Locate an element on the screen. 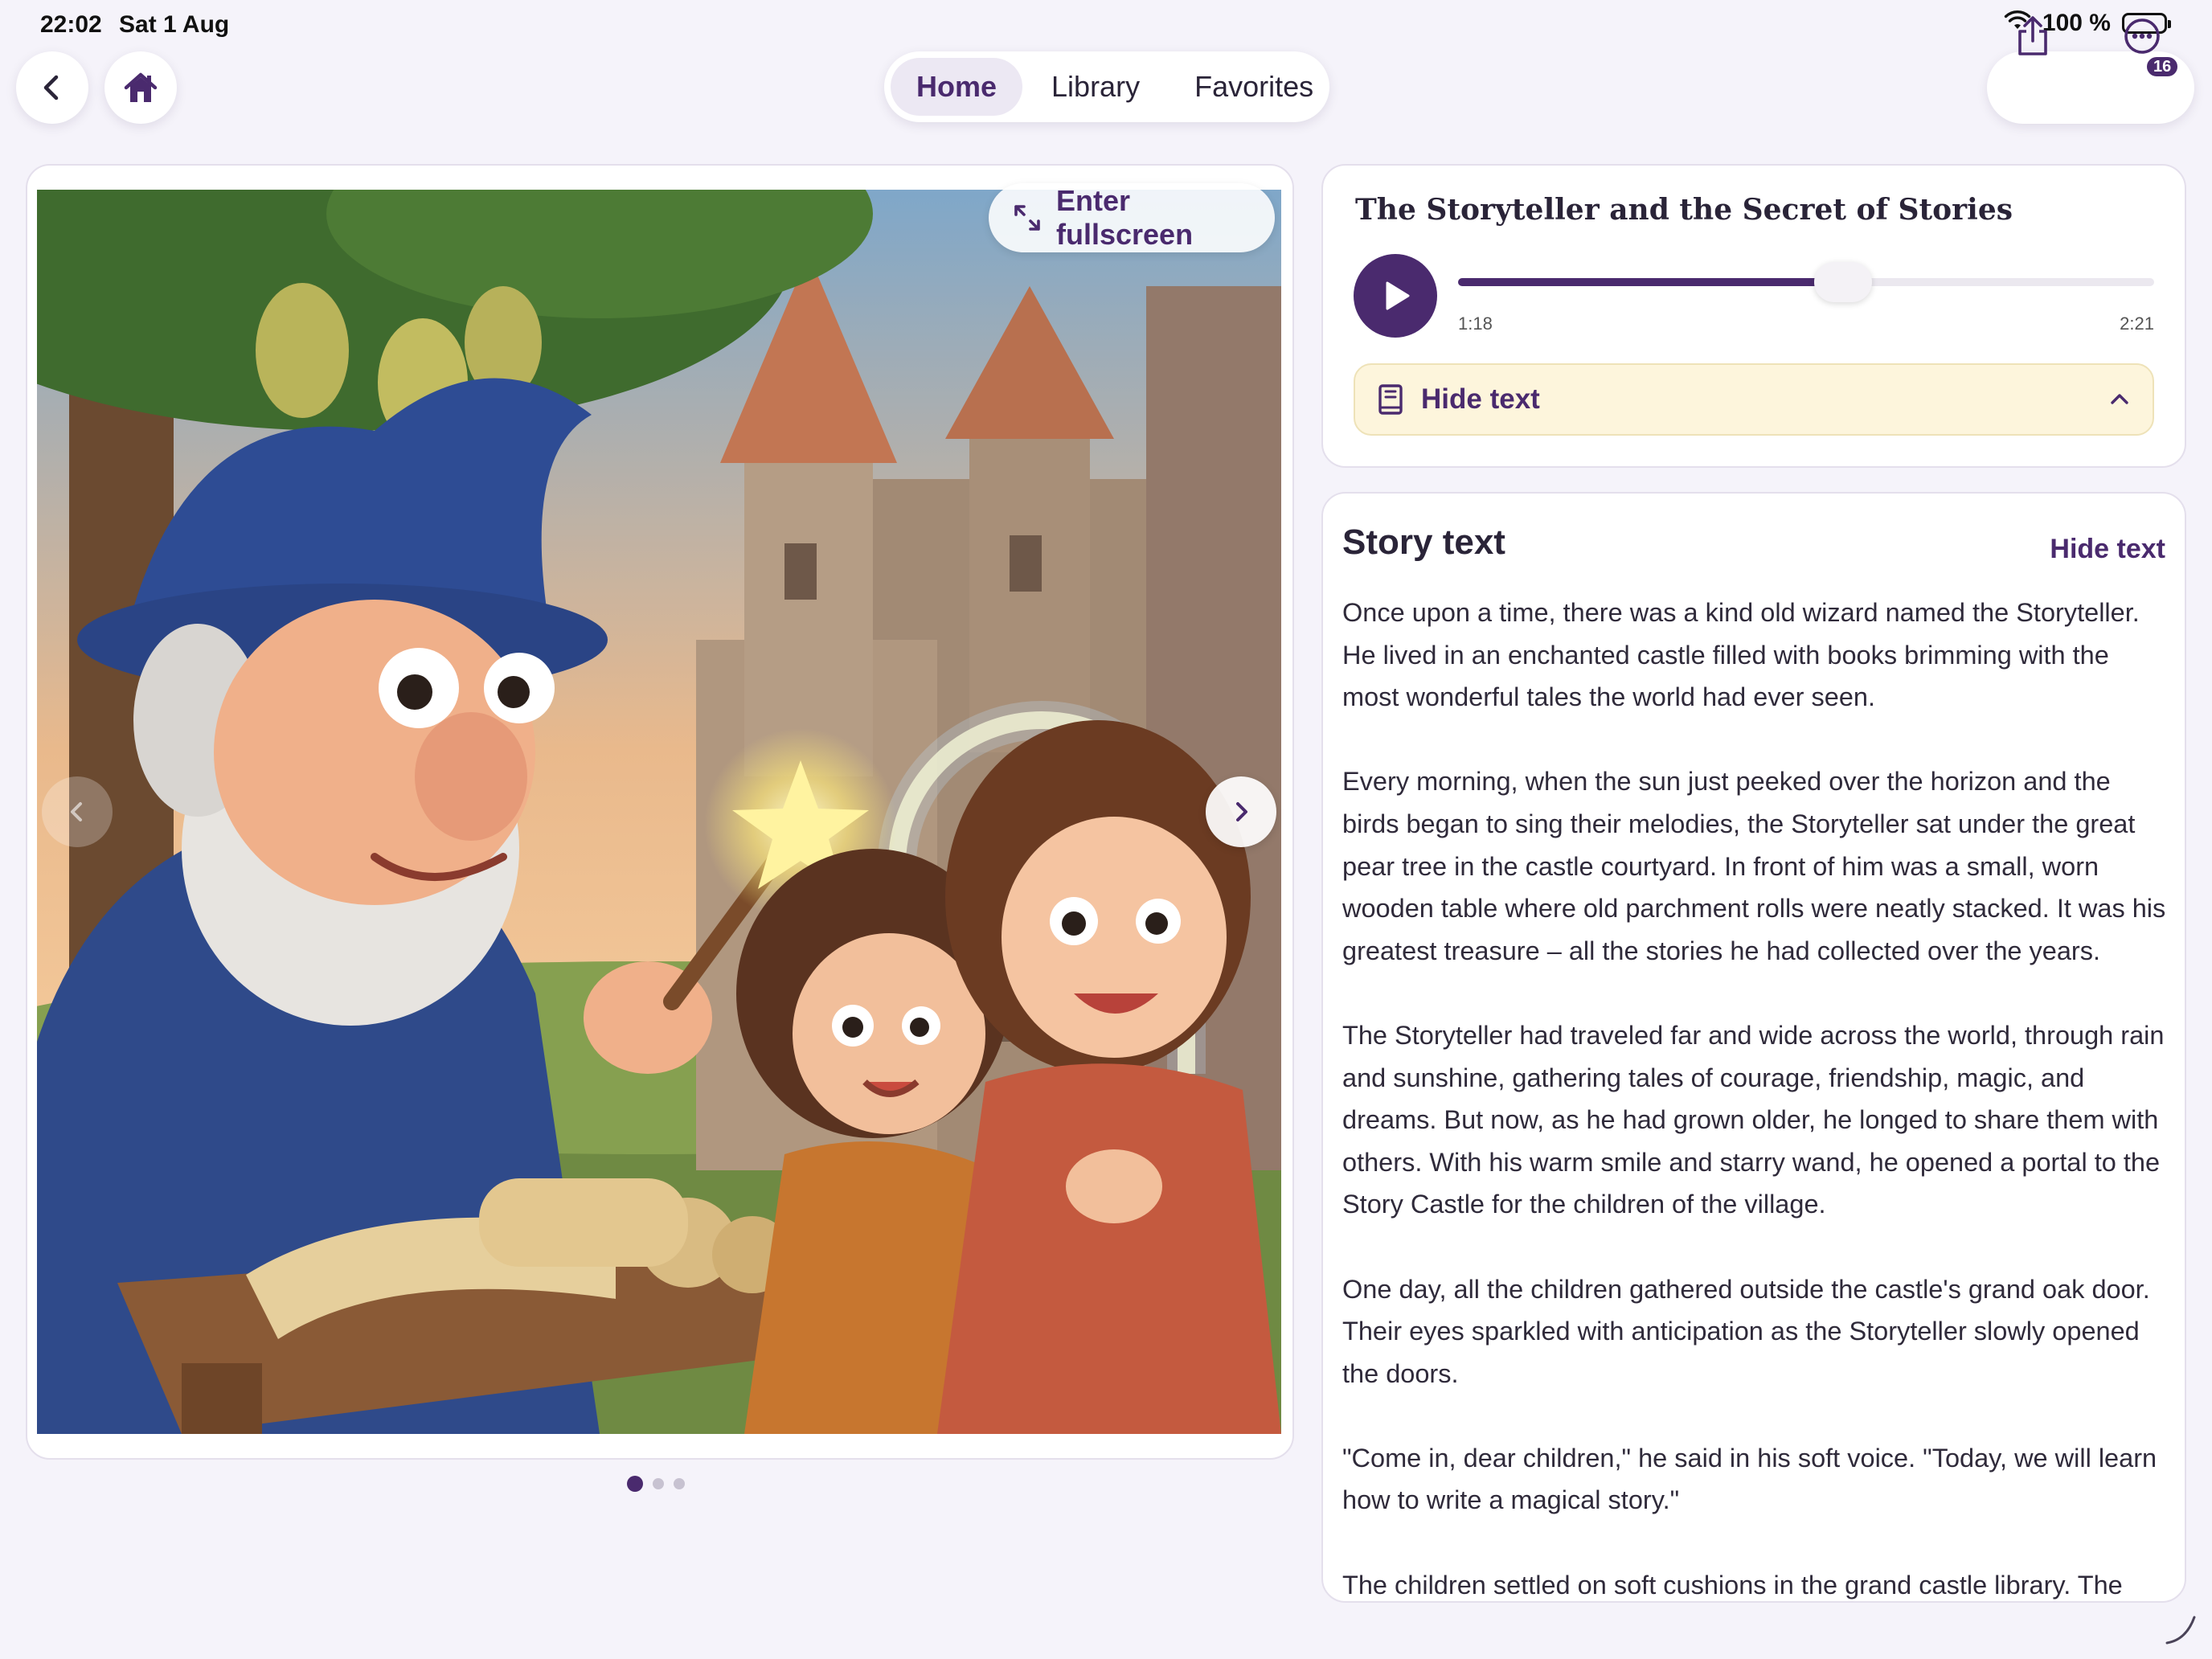 The image size is (2212, 1659). progress-fill is located at coordinates (1650, 282).